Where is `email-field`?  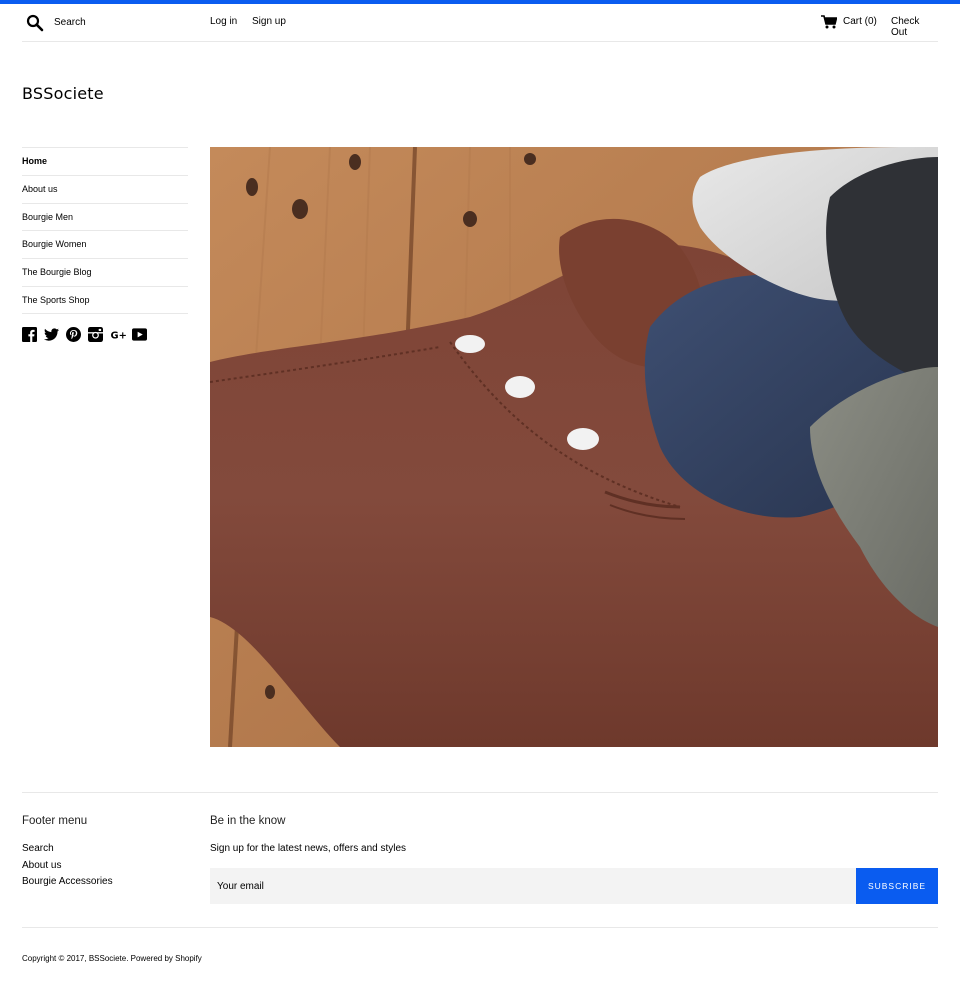 email-field is located at coordinates (533, 886).